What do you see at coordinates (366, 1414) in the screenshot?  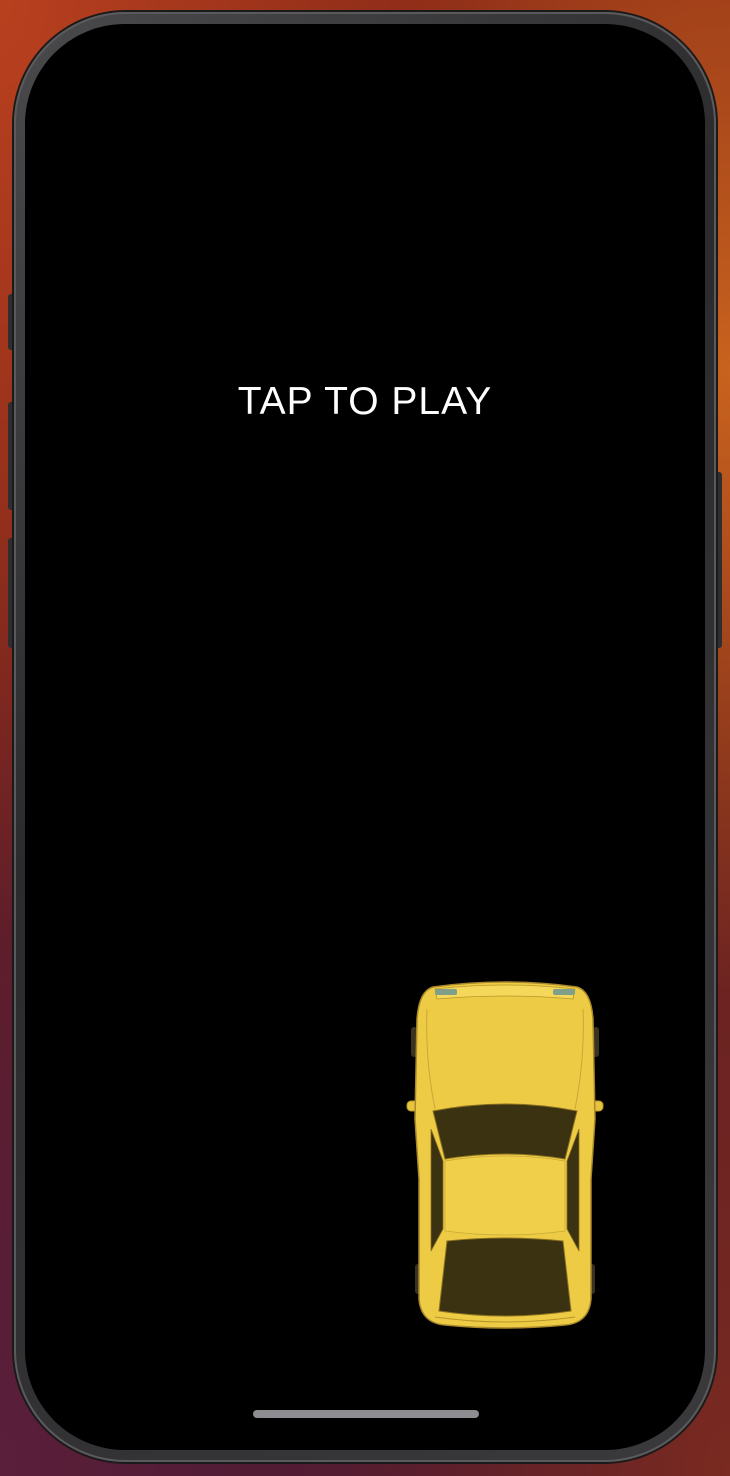 I see `home-indicator` at bounding box center [366, 1414].